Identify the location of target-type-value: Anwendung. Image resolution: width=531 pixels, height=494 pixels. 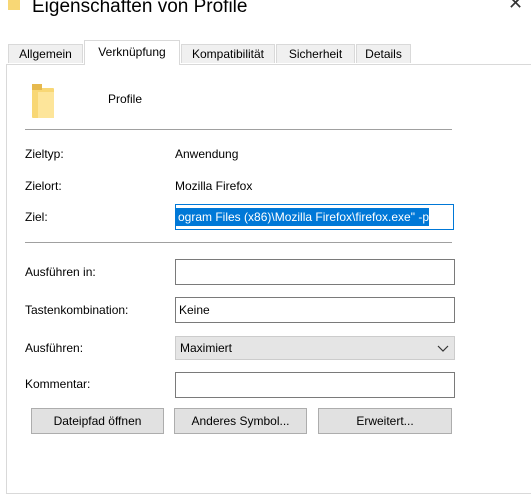
(207, 154).